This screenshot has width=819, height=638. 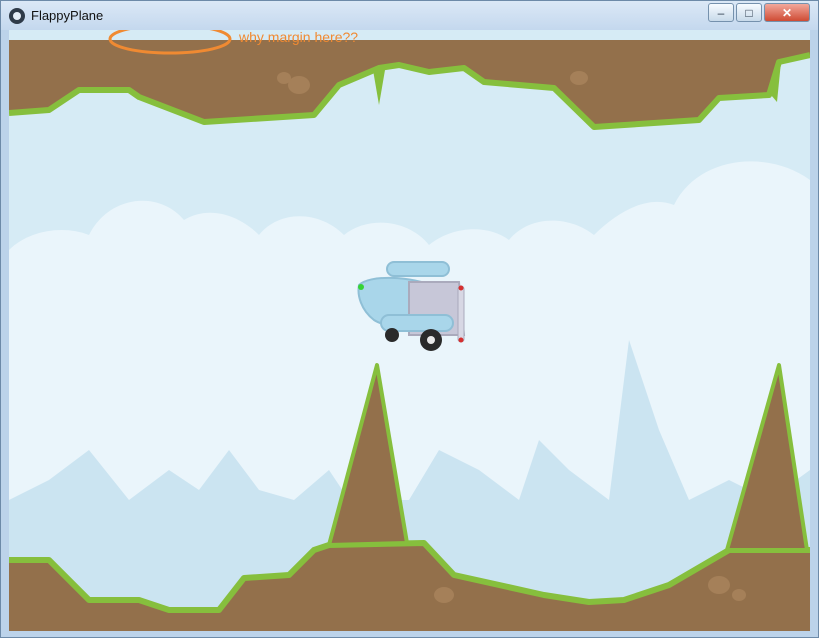 I want to click on annotation-text: why margin here??, so click(x=299, y=37).